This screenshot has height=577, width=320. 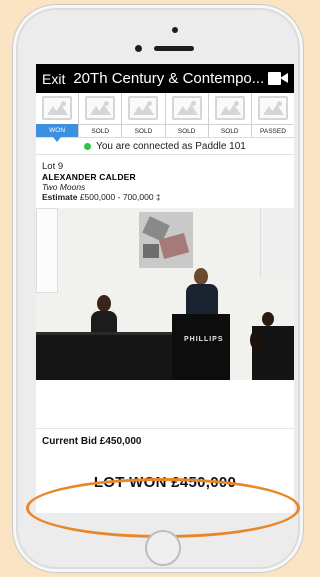 I want to click on status-dot-icon, so click(x=88, y=146).